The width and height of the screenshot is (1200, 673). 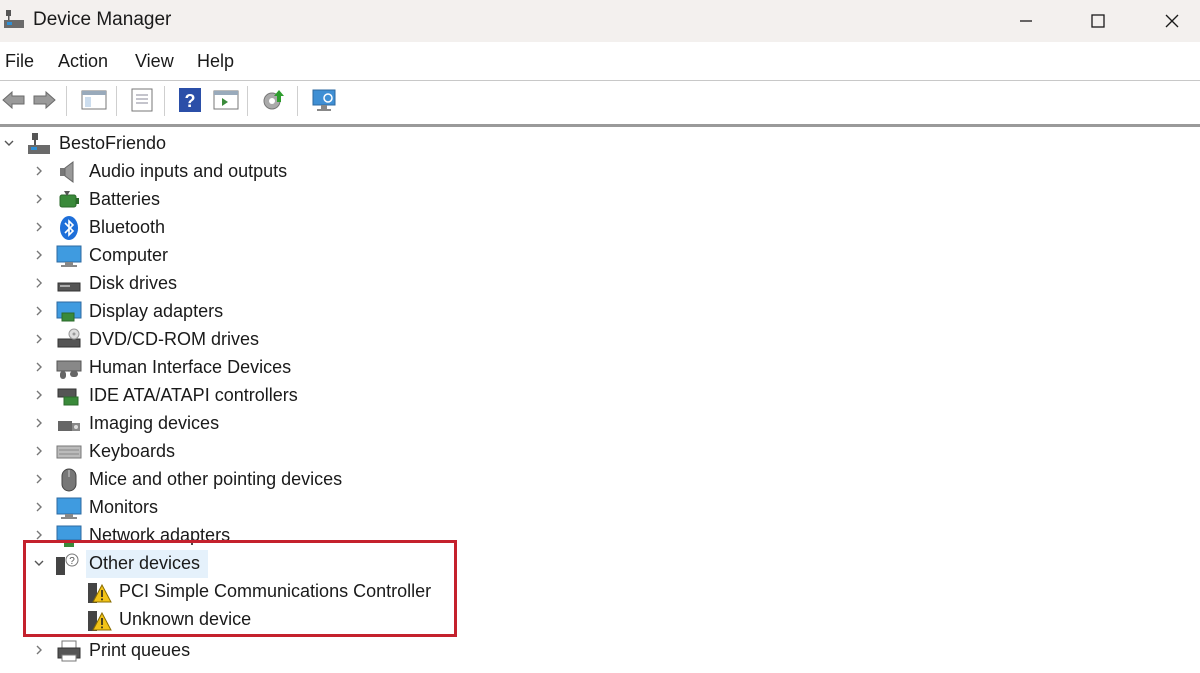 What do you see at coordinates (188, 171) in the screenshot?
I see `tree-item-label: Audio inputs and outputs` at bounding box center [188, 171].